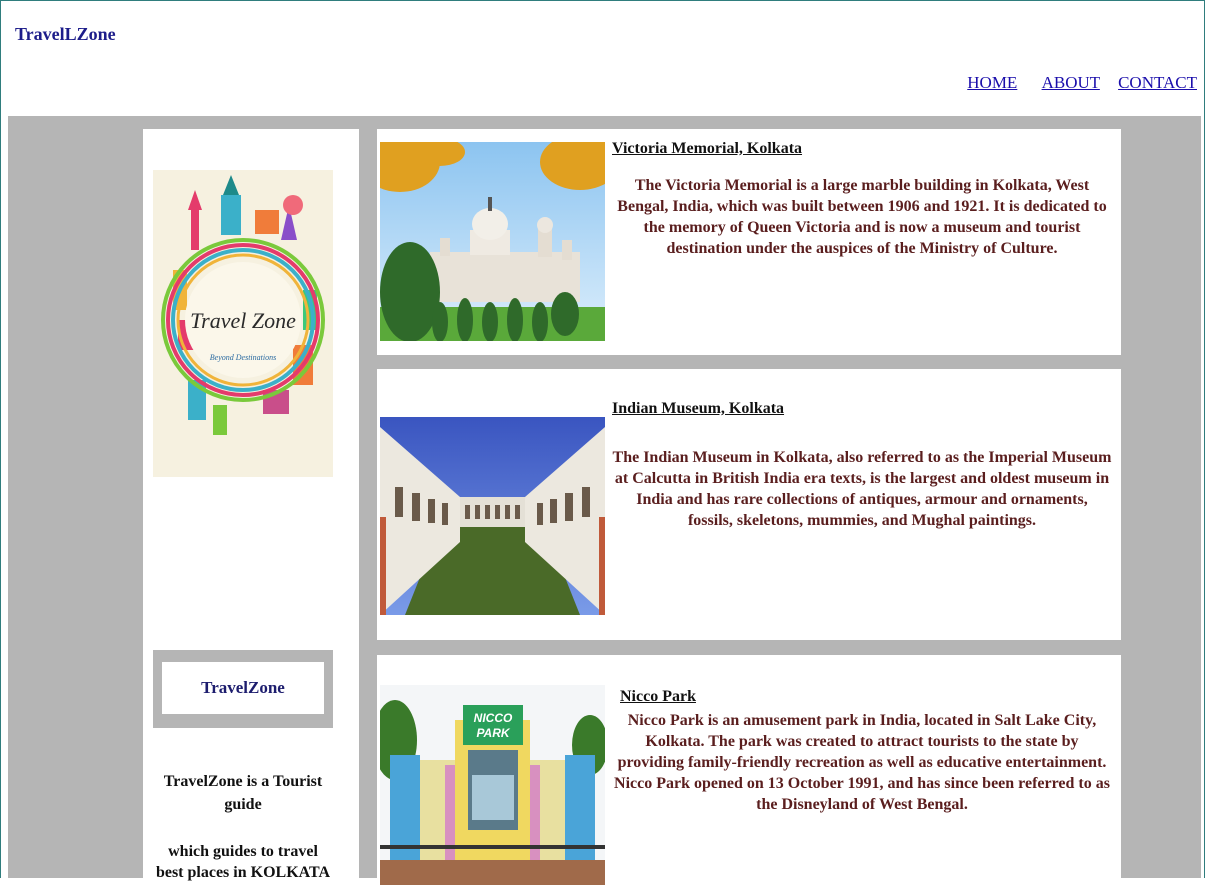 This screenshot has width=1207, height=895. Describe the element at coordinates (1071, 82) in the screenshot. I see `nav-about-link: ABOUT` at that location.